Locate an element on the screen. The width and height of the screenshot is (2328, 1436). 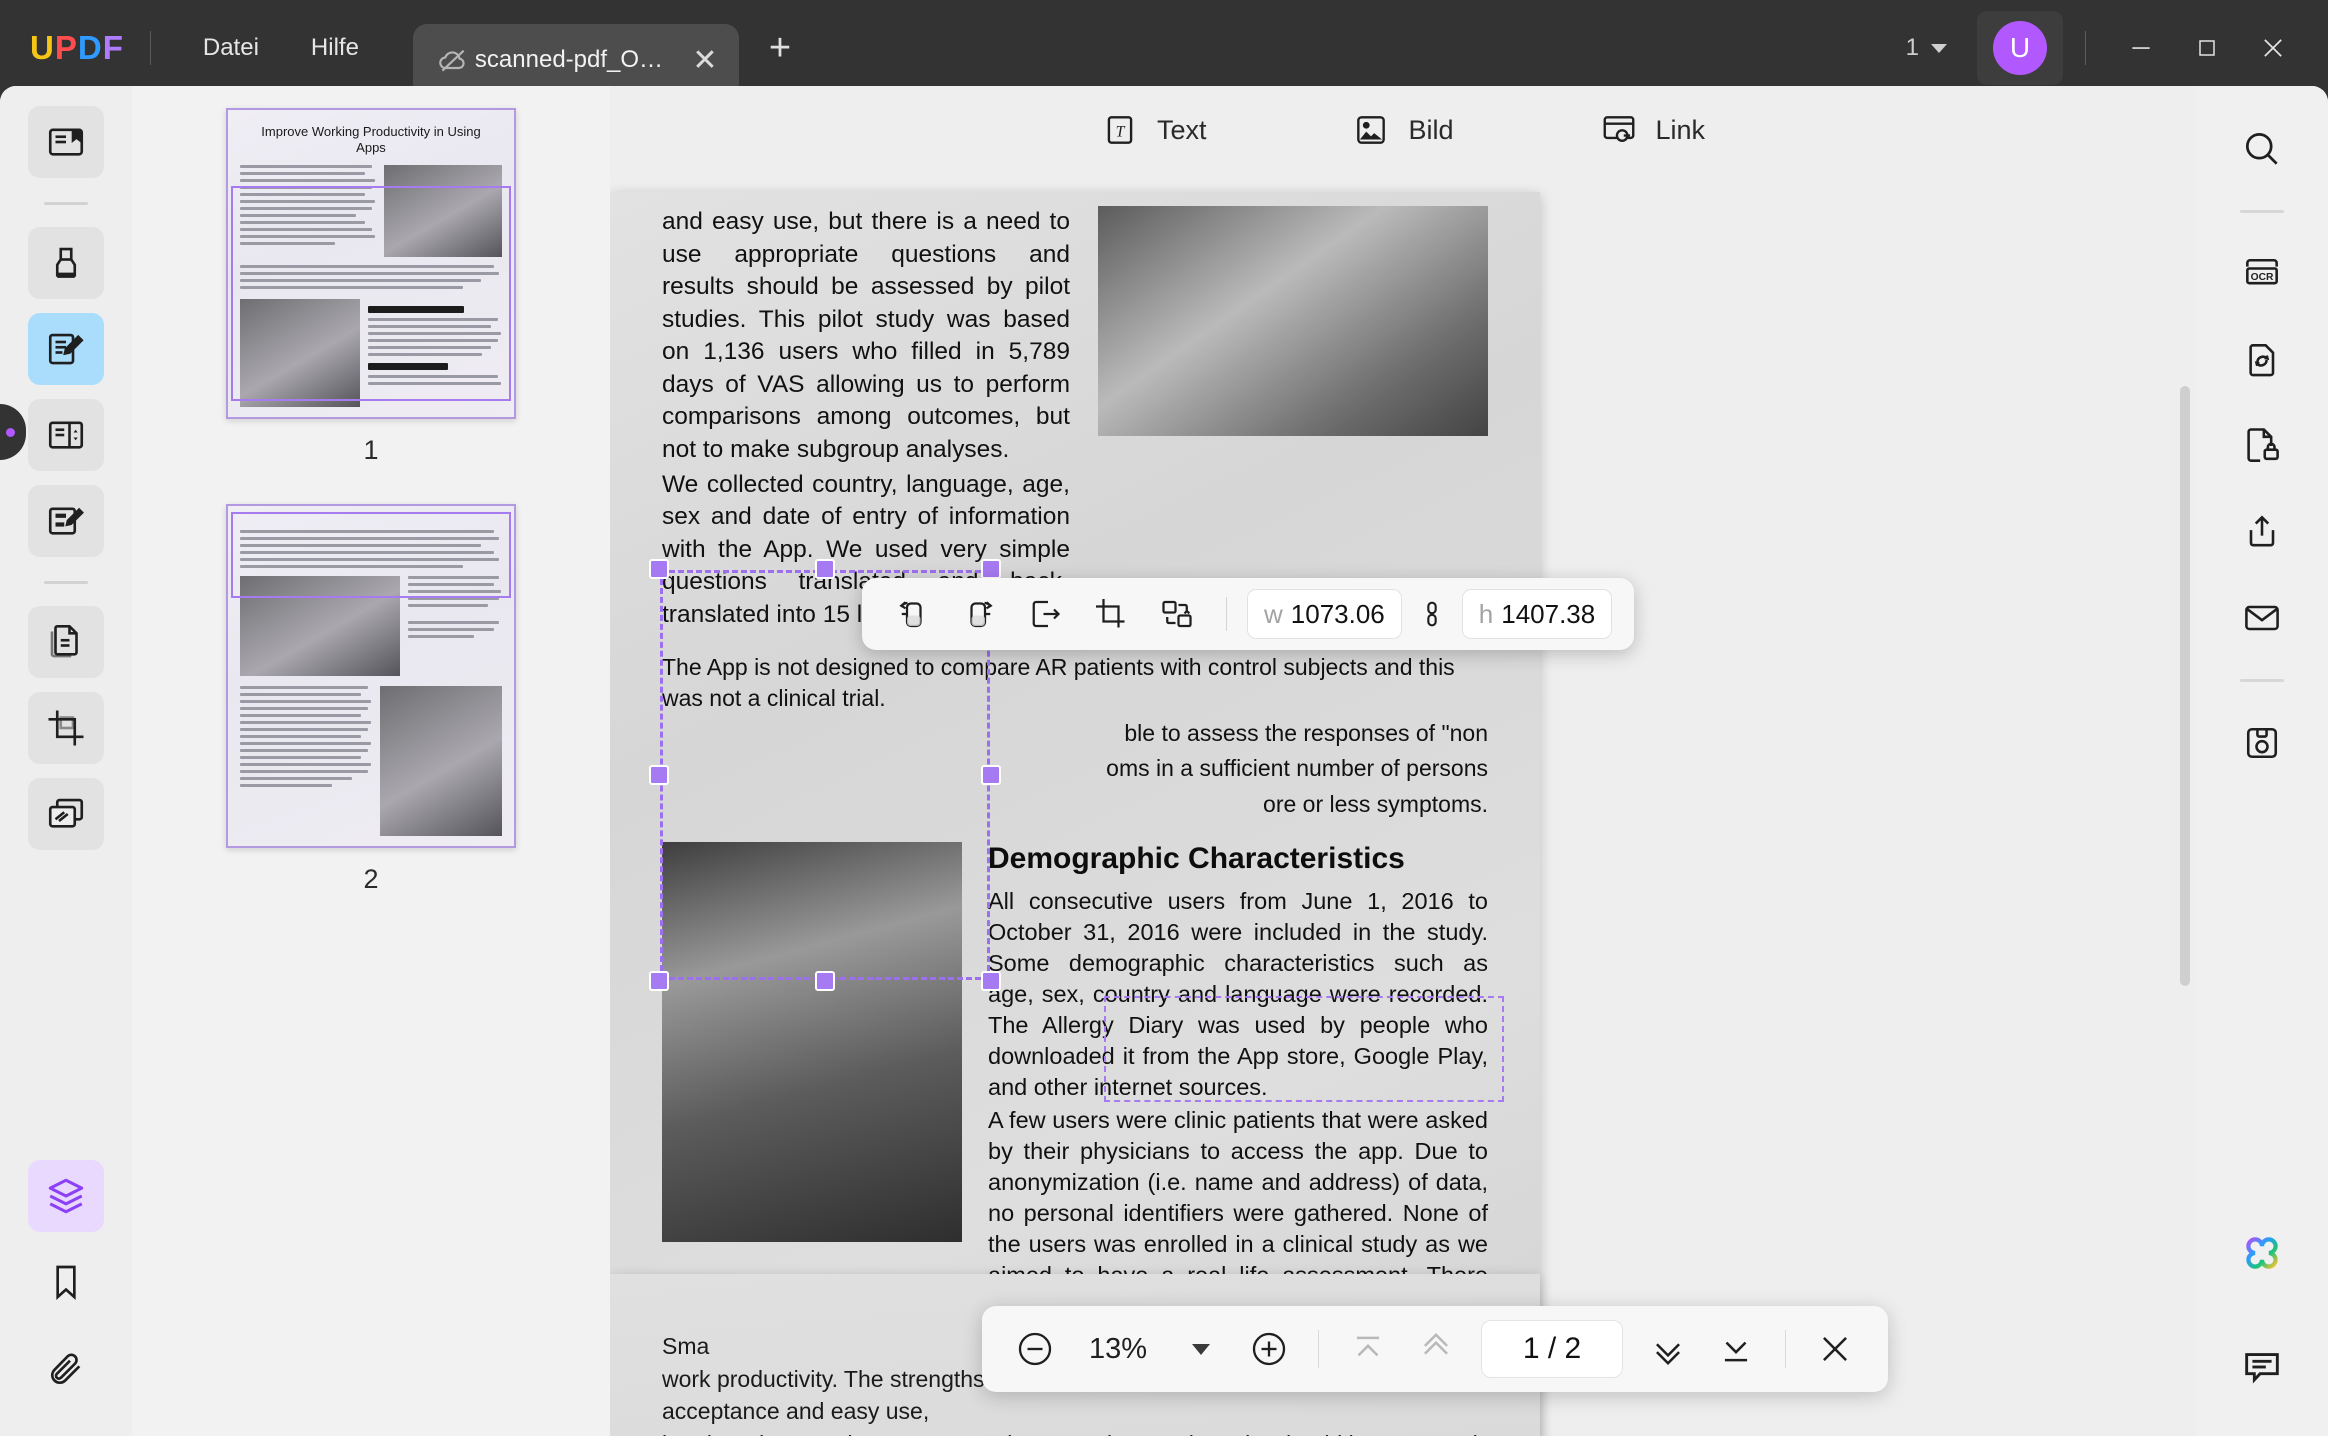
resize-handle-bottom-left is located at coordinates (659, 981).